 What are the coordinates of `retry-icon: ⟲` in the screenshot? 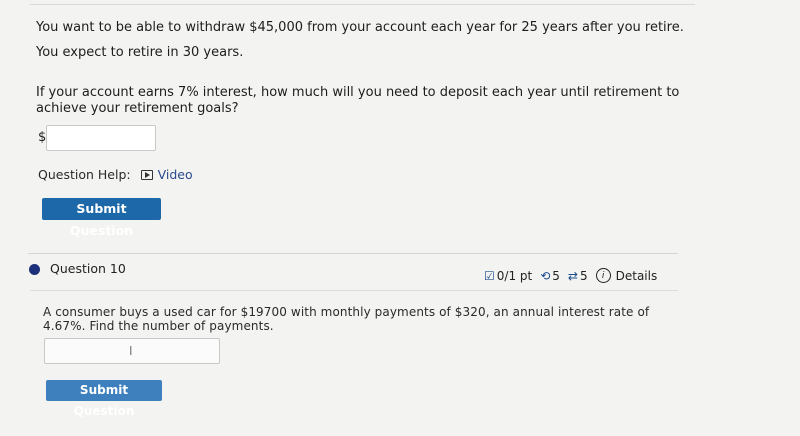 It's located at (545, 275).